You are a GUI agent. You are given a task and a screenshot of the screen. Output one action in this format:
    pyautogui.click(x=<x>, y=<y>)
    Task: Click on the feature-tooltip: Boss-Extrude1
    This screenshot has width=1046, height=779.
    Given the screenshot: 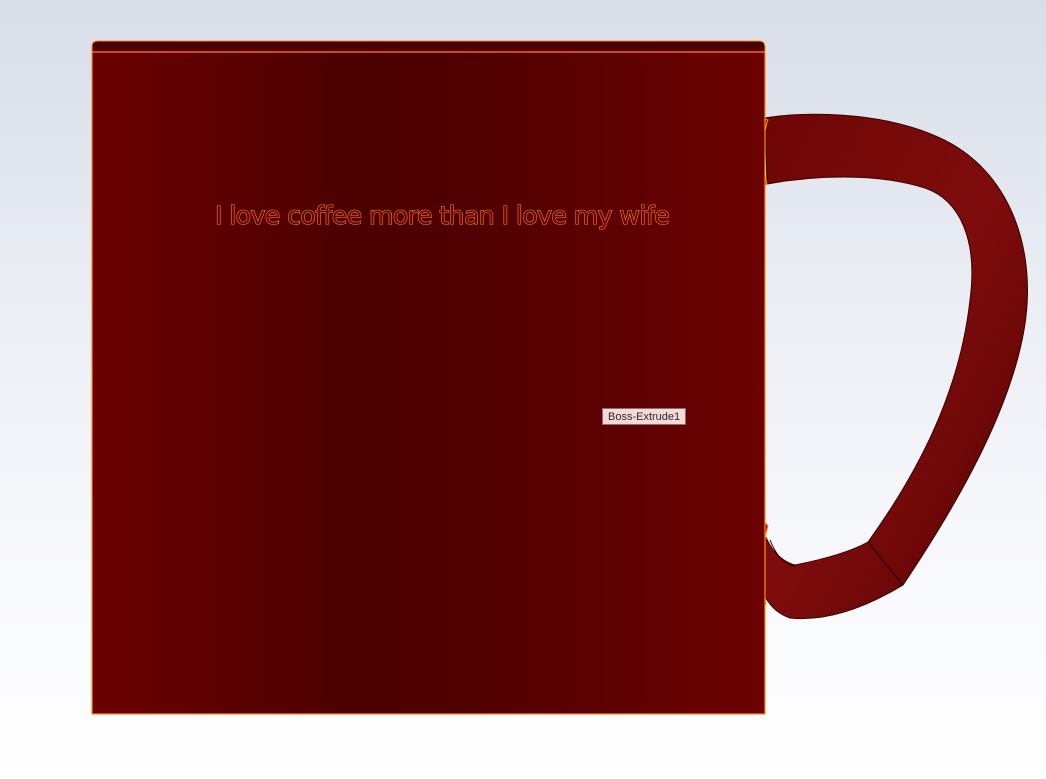 What is the action you would take?
    pyautogui.click(x=644, y=416)
    